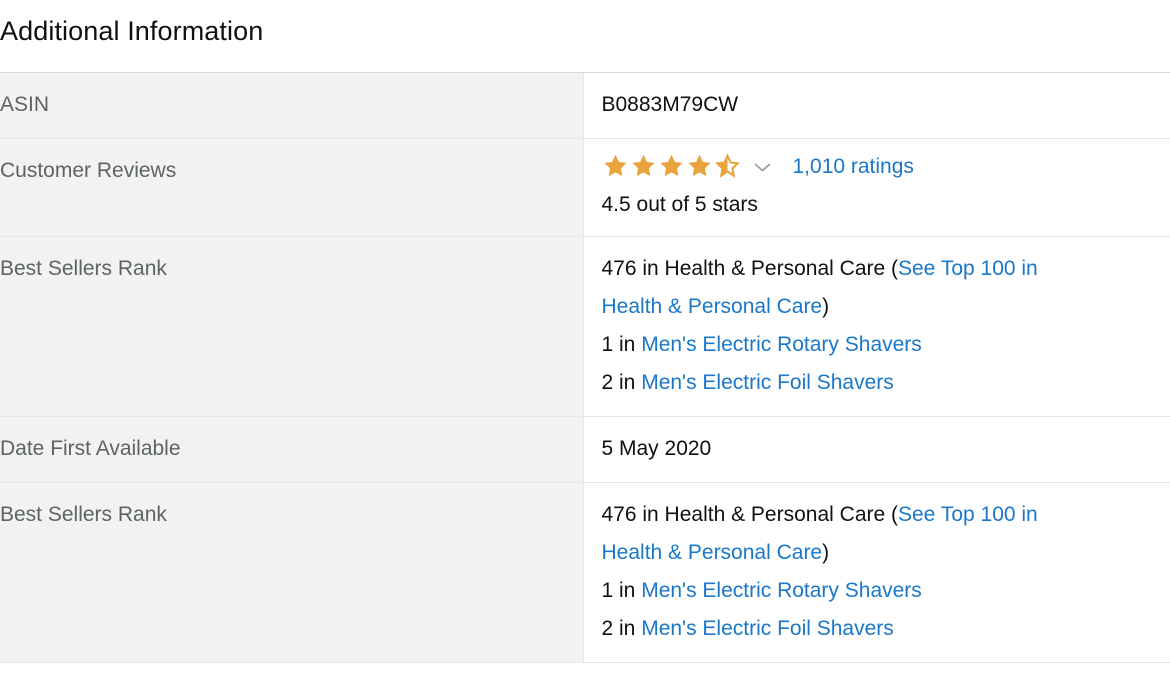  What do you see at coordinates (291, 572) in the screenshot?
I see `row-label-best-sellers-rank-2: Best Sellers Rank` at bounding box center [291, 572].